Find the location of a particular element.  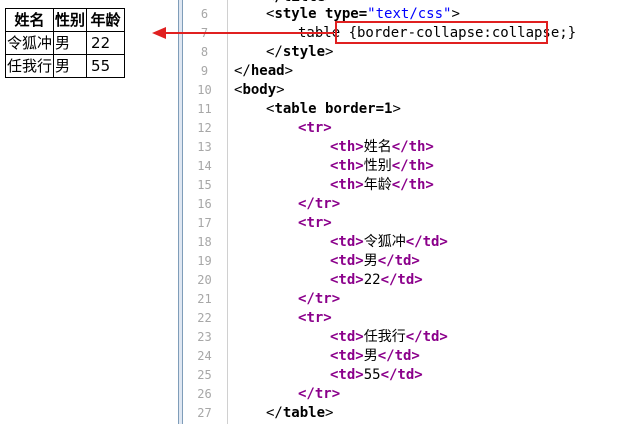

arrow-head is located at coordinates (159, 33).